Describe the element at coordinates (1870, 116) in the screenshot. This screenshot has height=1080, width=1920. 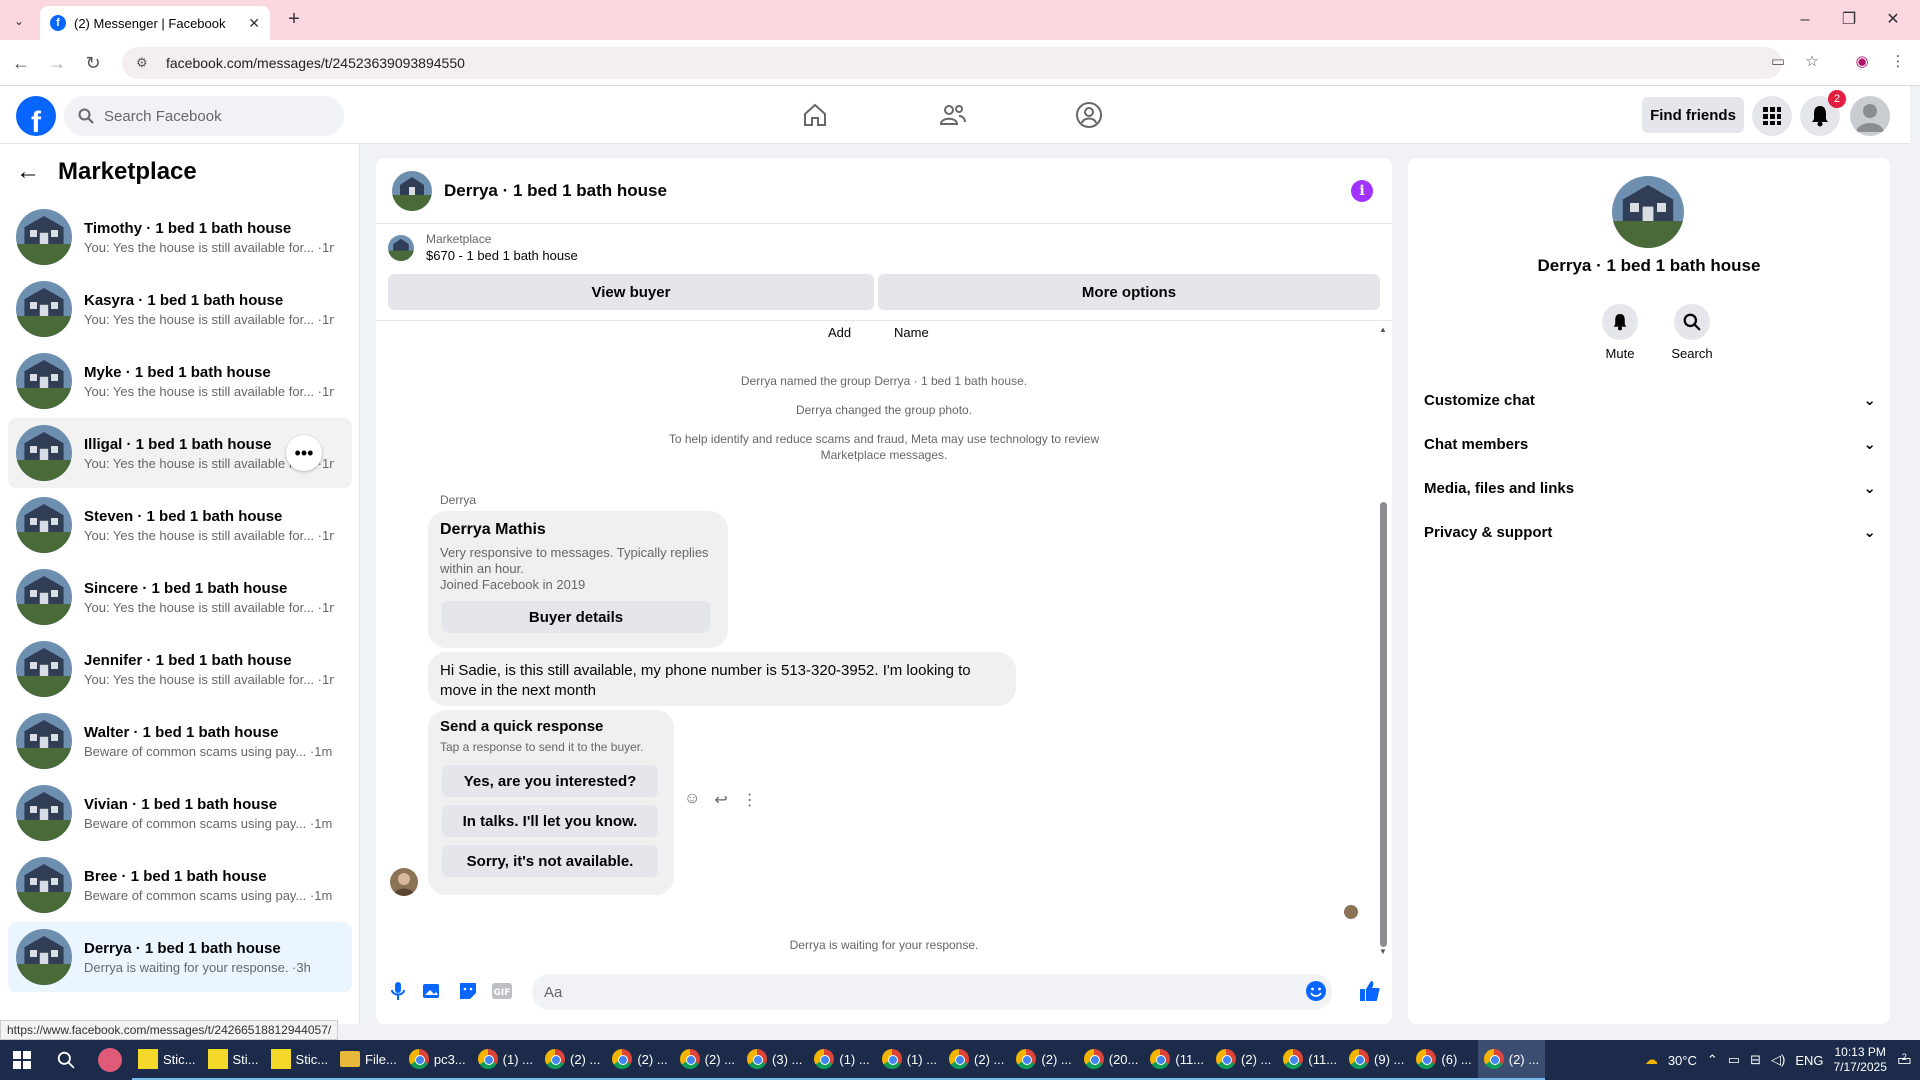
I see `account-avatar` at that location.